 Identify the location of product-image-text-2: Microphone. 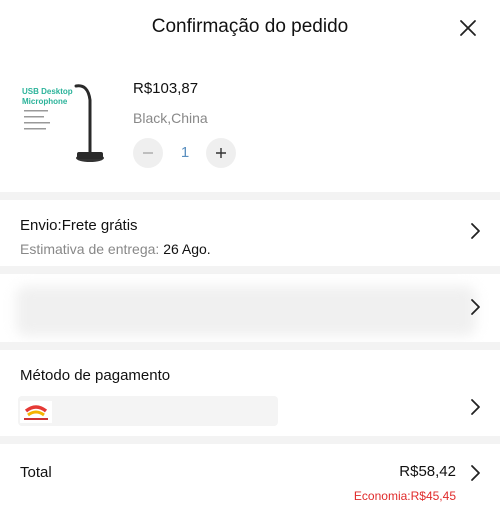
(45, 101).